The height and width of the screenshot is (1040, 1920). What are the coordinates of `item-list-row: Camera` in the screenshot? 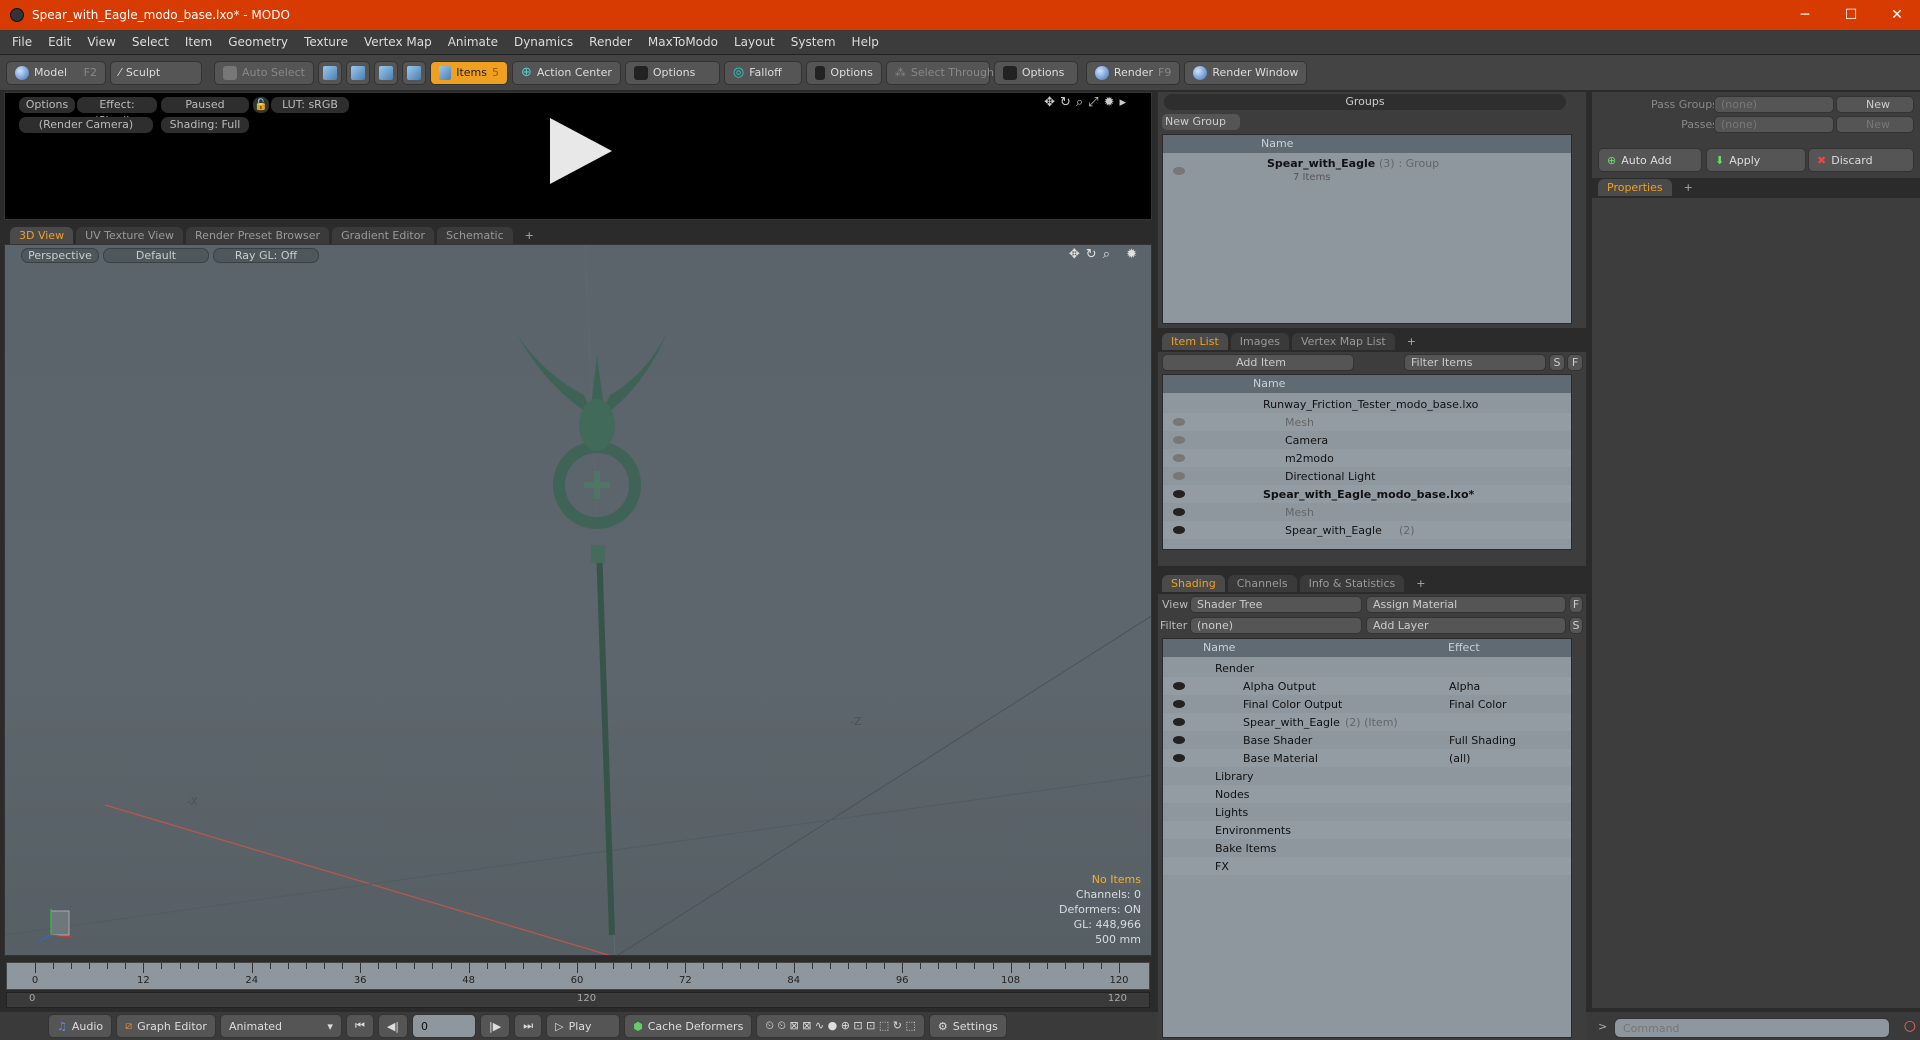 It's located at (1367, 440).